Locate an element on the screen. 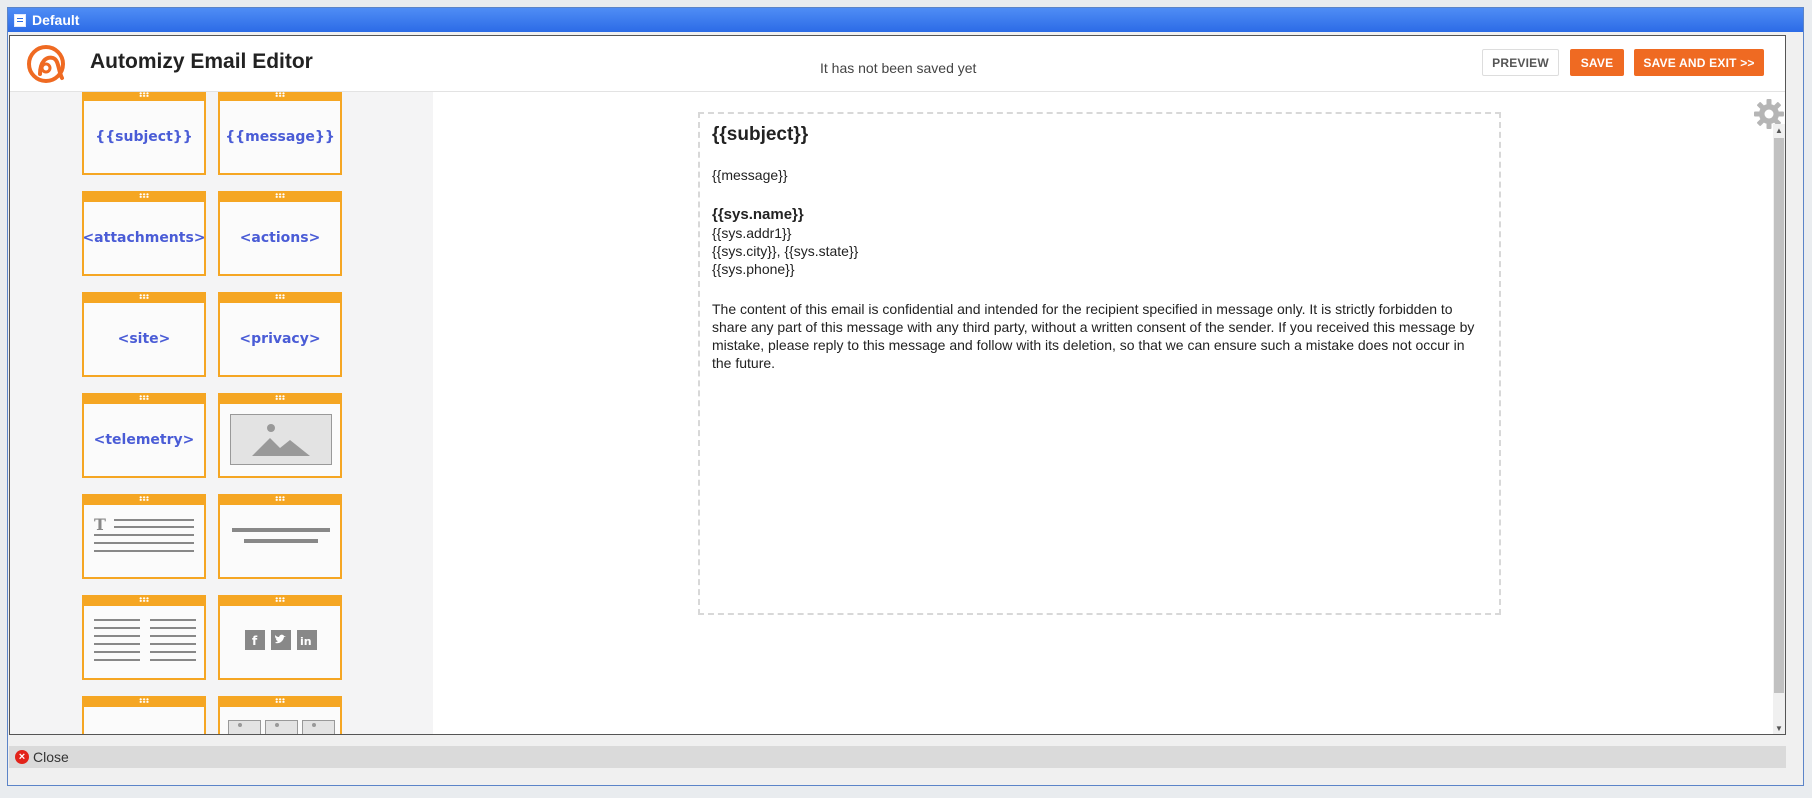 This screenshot has height=798, width=1812. text-block-icon: T is located at coordinates (144, 534).